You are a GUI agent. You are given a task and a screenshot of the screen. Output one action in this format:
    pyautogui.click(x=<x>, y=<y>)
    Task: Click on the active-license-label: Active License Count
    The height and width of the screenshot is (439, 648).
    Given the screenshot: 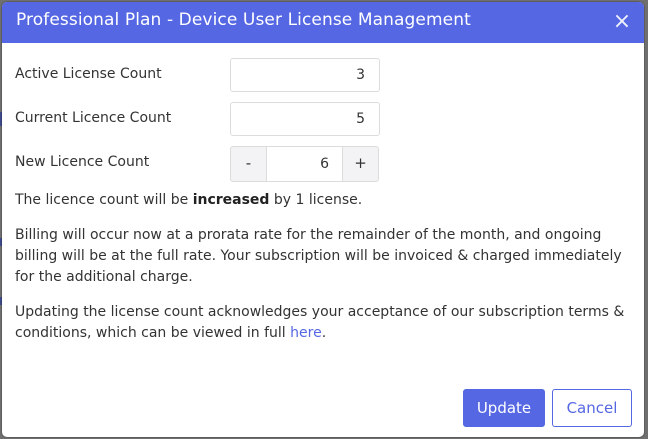 What is the action you would take?
    pyautogui.click(x=88, y=74)
    